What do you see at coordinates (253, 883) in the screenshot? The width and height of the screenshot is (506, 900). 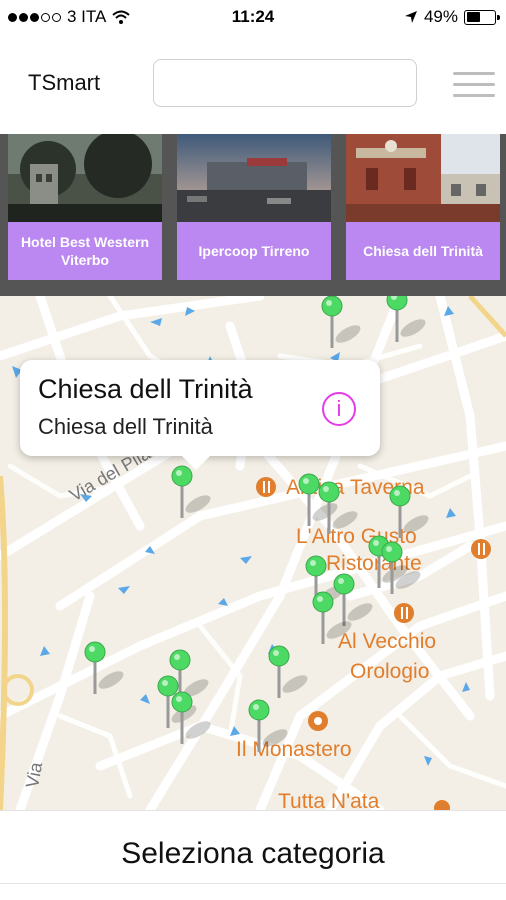 I see `bottom-divider` at bounding box center [253, 883].